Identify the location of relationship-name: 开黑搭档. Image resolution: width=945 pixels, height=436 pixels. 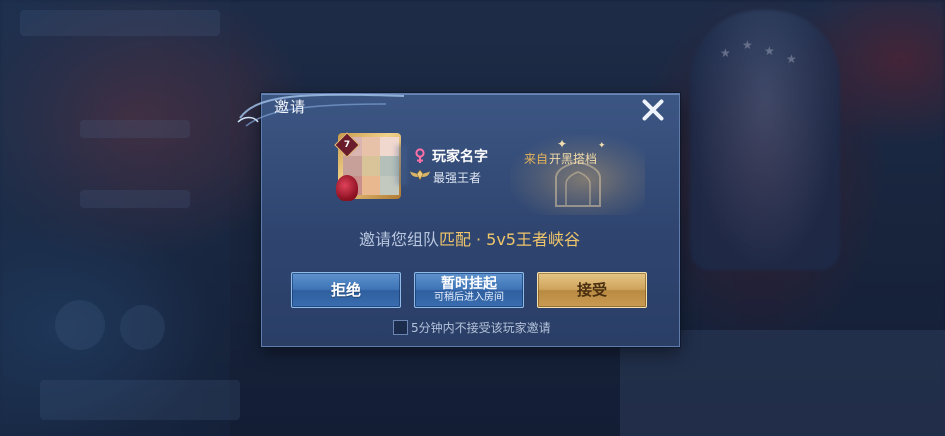
(573, 159).